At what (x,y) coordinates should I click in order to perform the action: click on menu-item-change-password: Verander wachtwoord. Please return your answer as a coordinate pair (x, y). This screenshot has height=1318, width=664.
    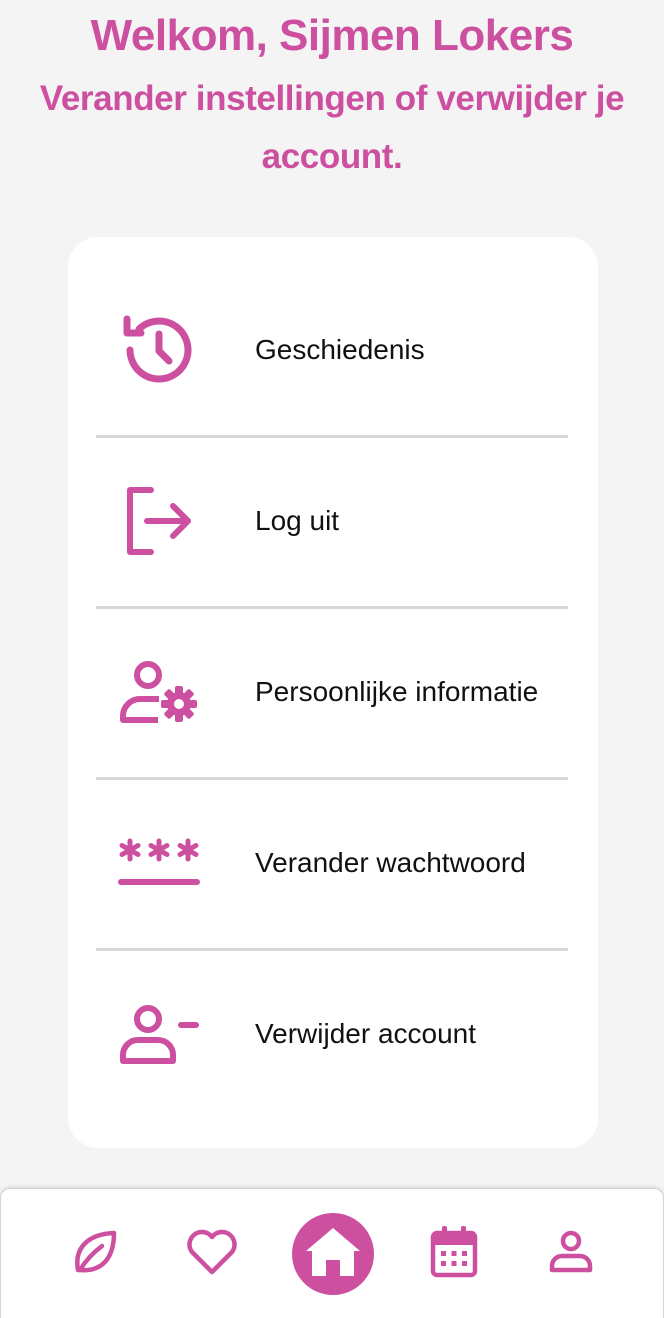
    Looking at the image, I should click on (332, 863).